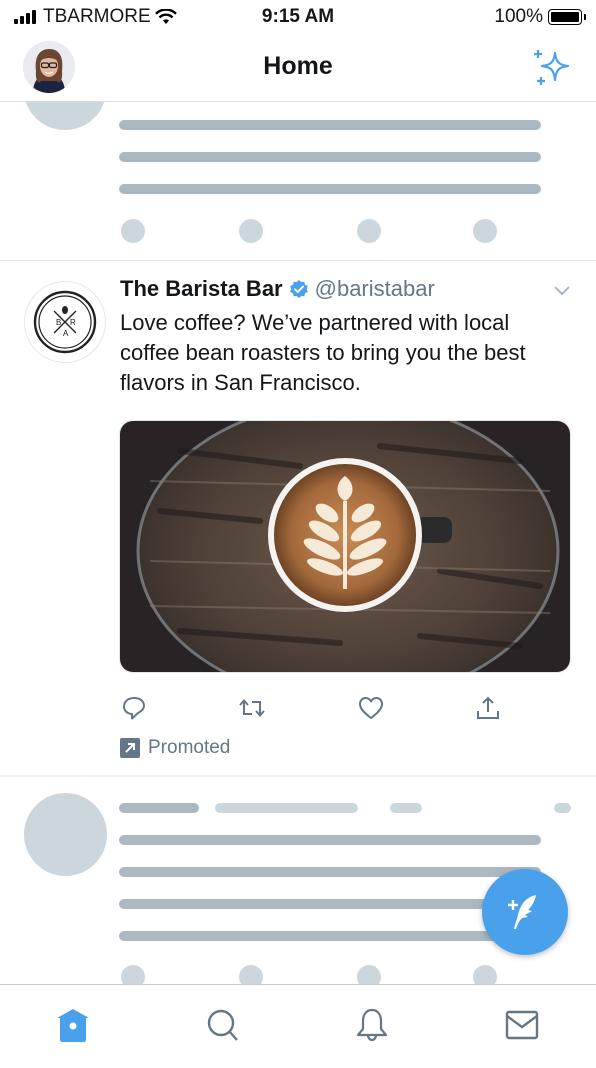  I want to click on verified-badge-icon, so click(298, 289).